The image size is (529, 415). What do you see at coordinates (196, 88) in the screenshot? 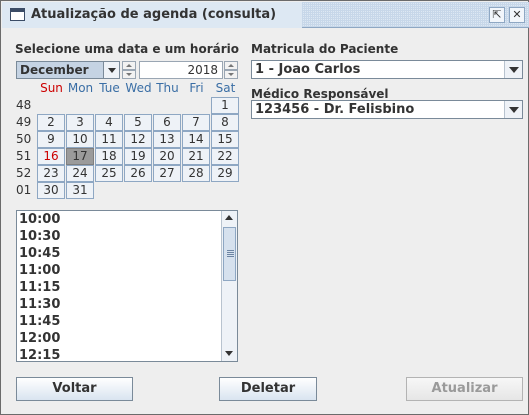
I see `weekday-header: Fri` at bounding box center [196, 88].